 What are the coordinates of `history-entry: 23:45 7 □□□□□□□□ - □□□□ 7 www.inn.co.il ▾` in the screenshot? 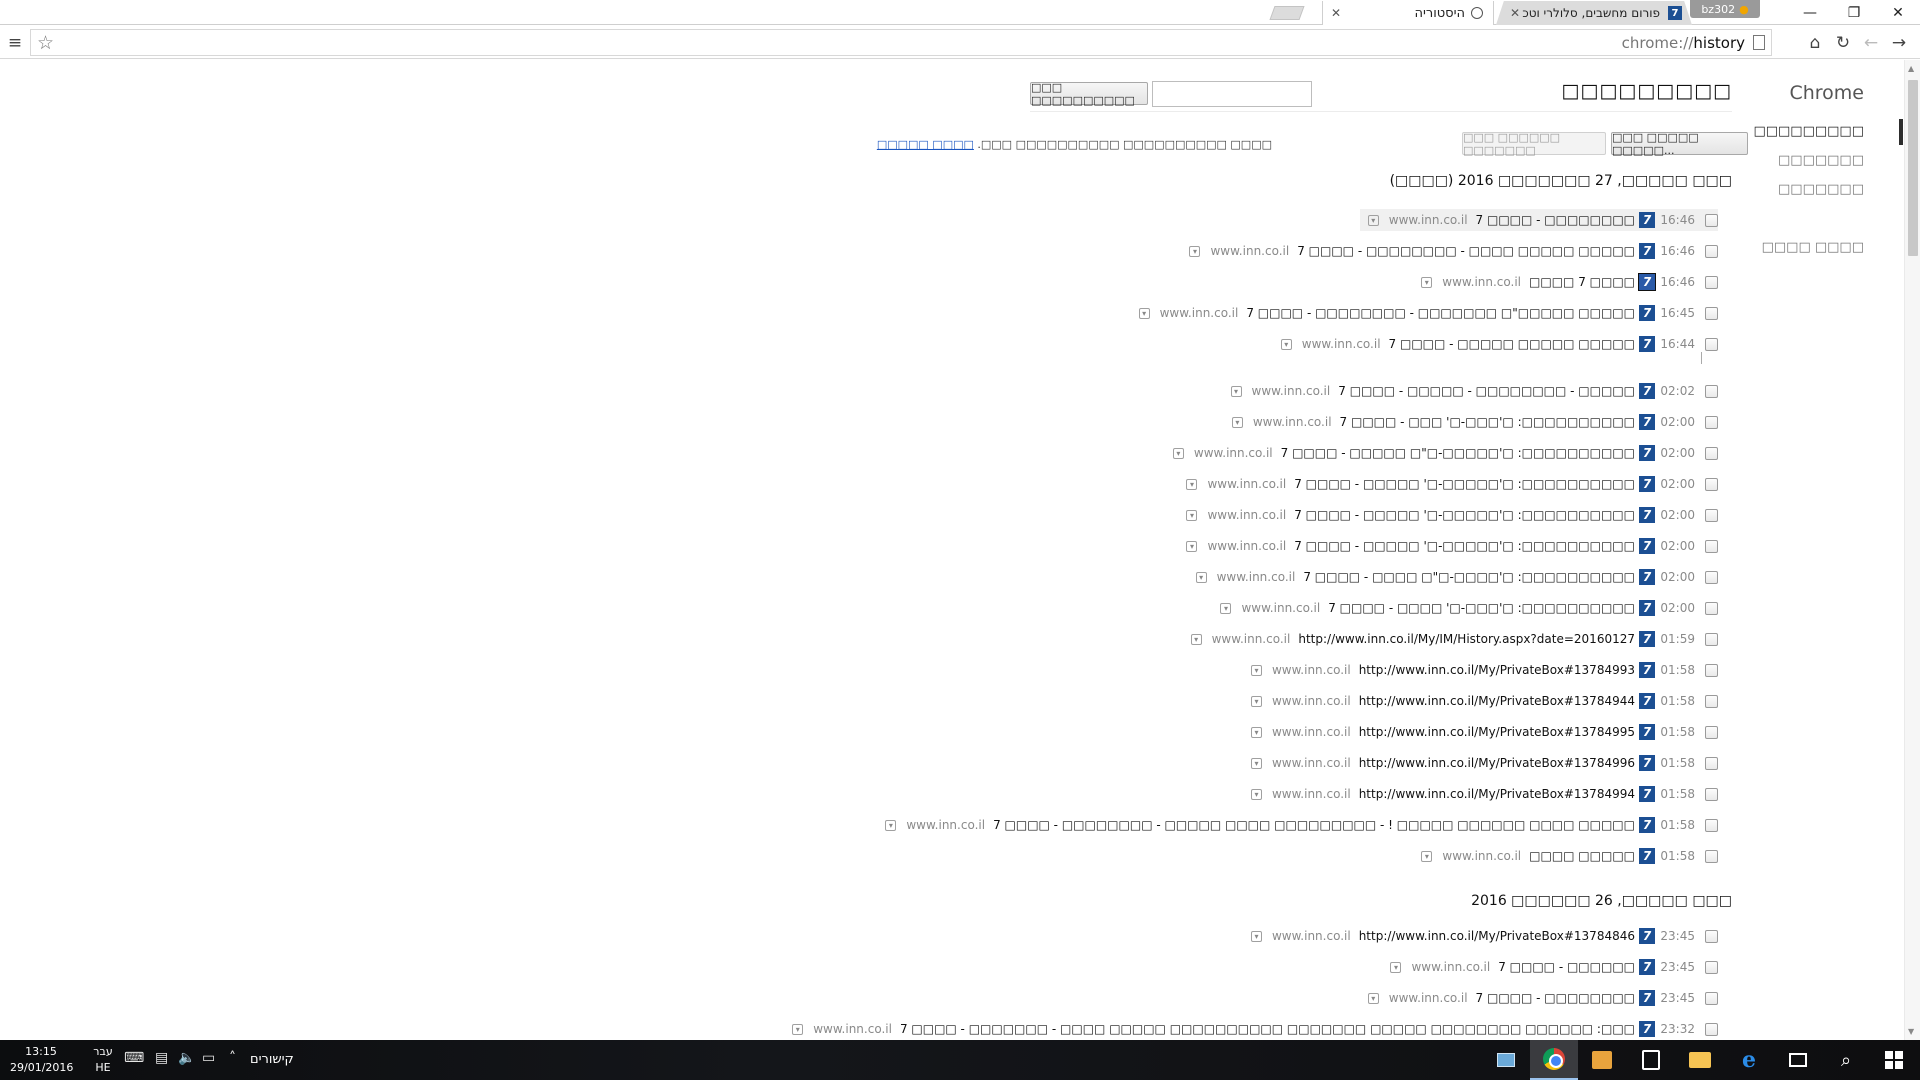 It's located at (1542, 998).